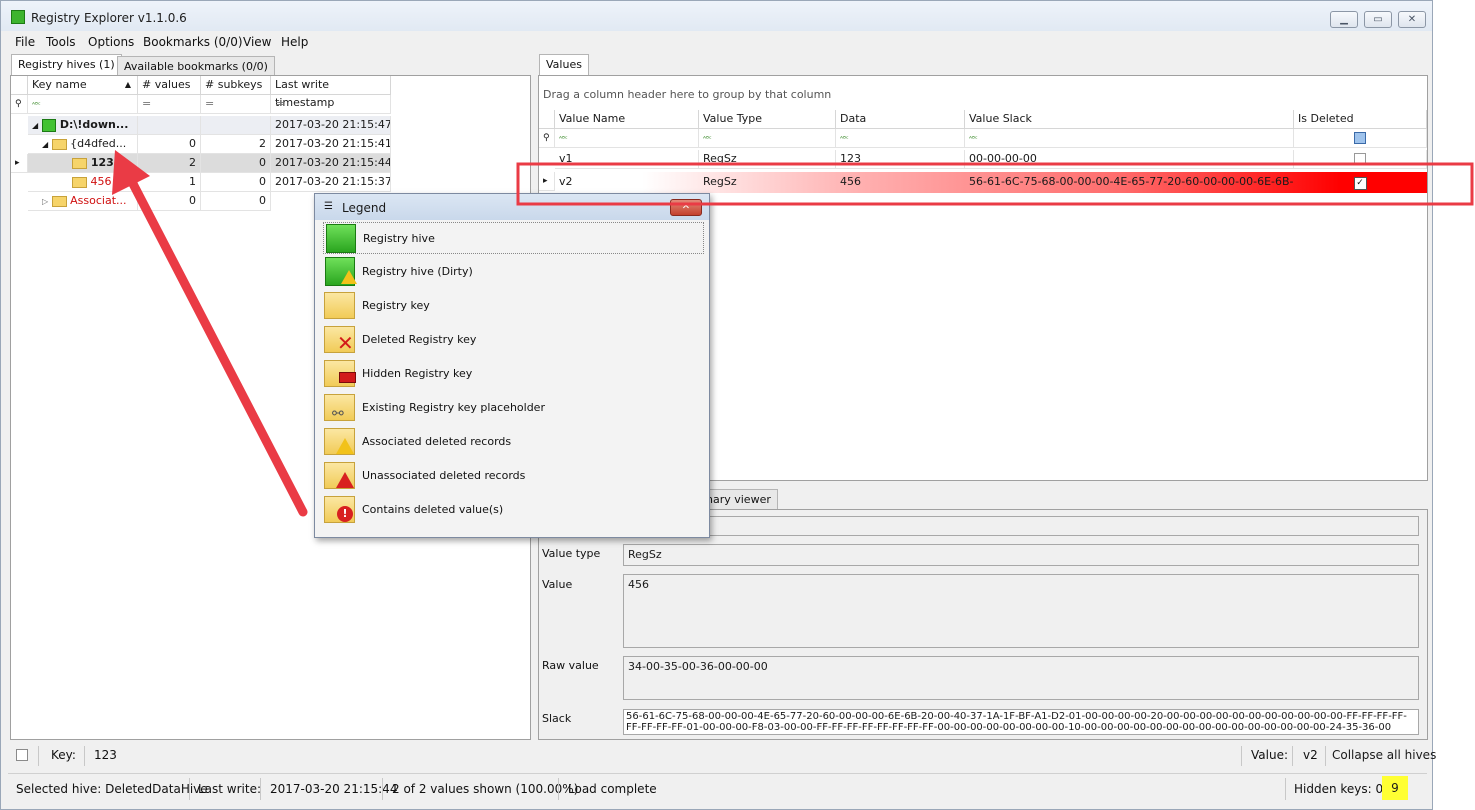 The image size is (1475, 810). I want to click on annotation-arrow-shaft, so click(216, 345).